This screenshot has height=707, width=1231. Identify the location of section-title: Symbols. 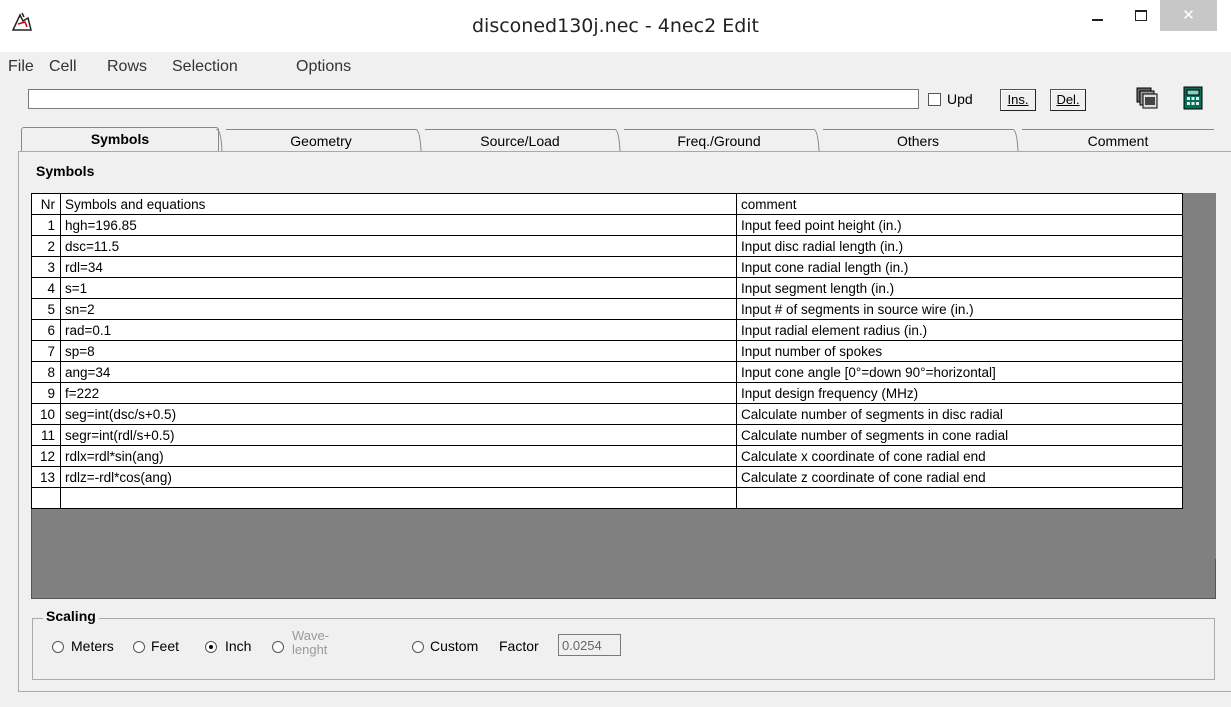
(65, 171).